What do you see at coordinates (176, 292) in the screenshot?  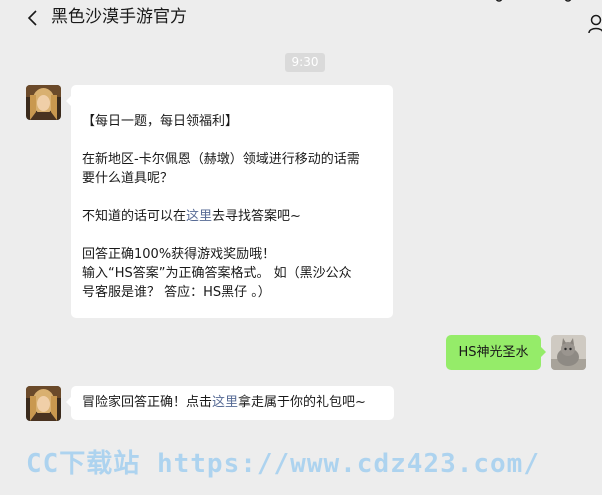 I see `message-line: 号客服是谁？ 答应：HS黑仔 。）` at bounding box center [176, 292].